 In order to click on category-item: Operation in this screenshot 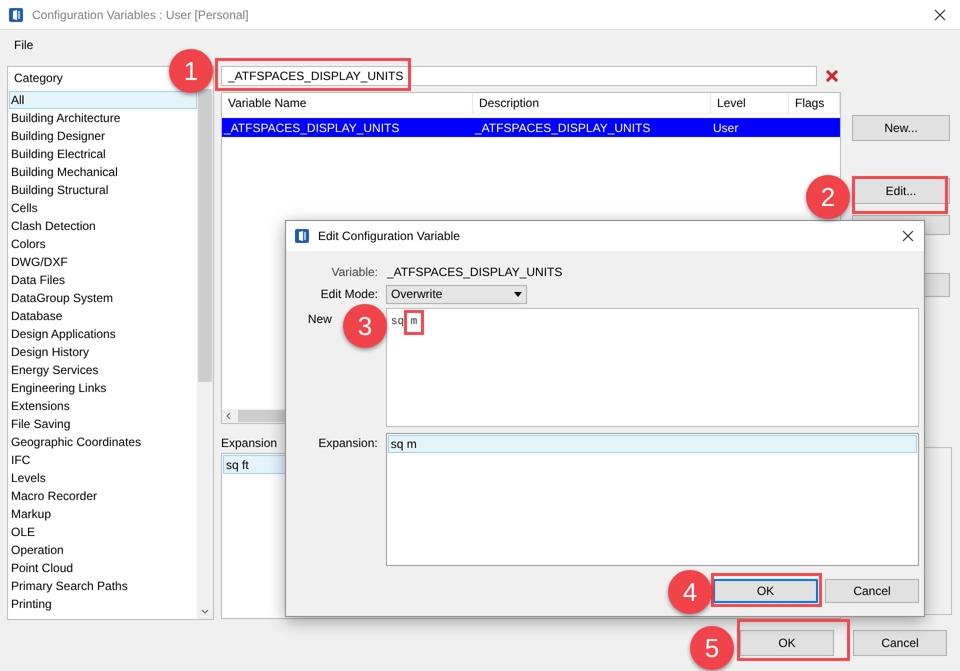, I will do `click(103, 550)`.